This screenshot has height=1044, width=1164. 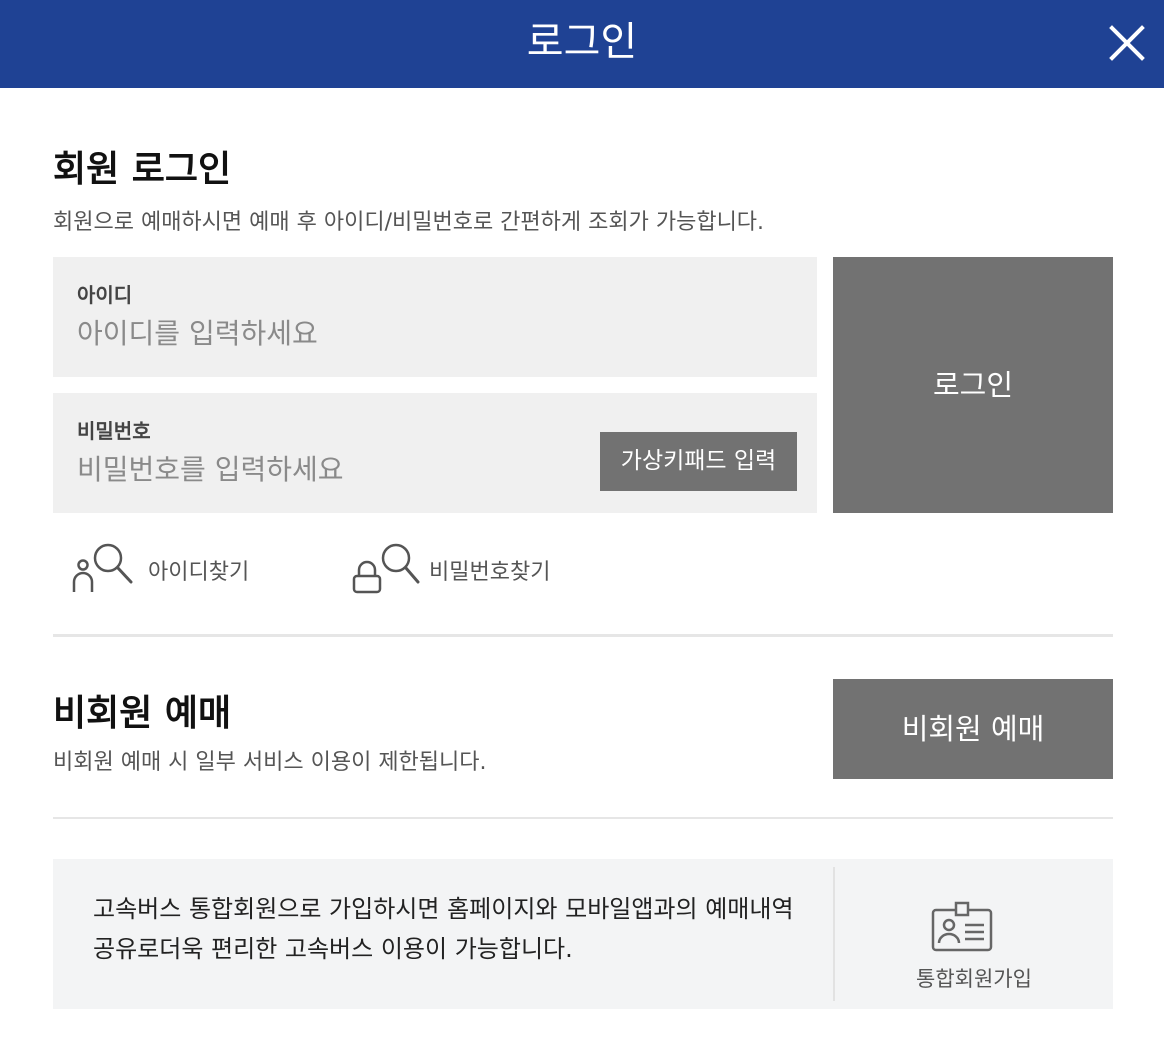 I want to click on lock-search-icon, so click(x=386, y=568).